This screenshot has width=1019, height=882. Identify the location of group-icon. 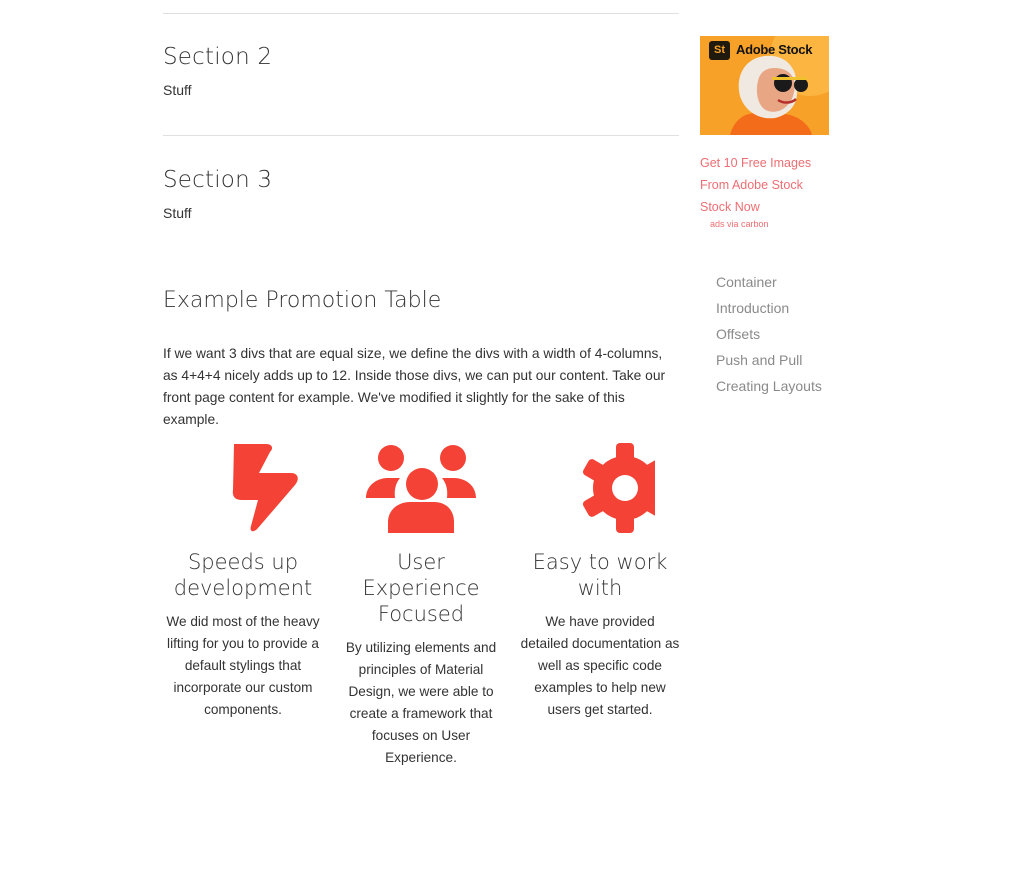
(421, 489).